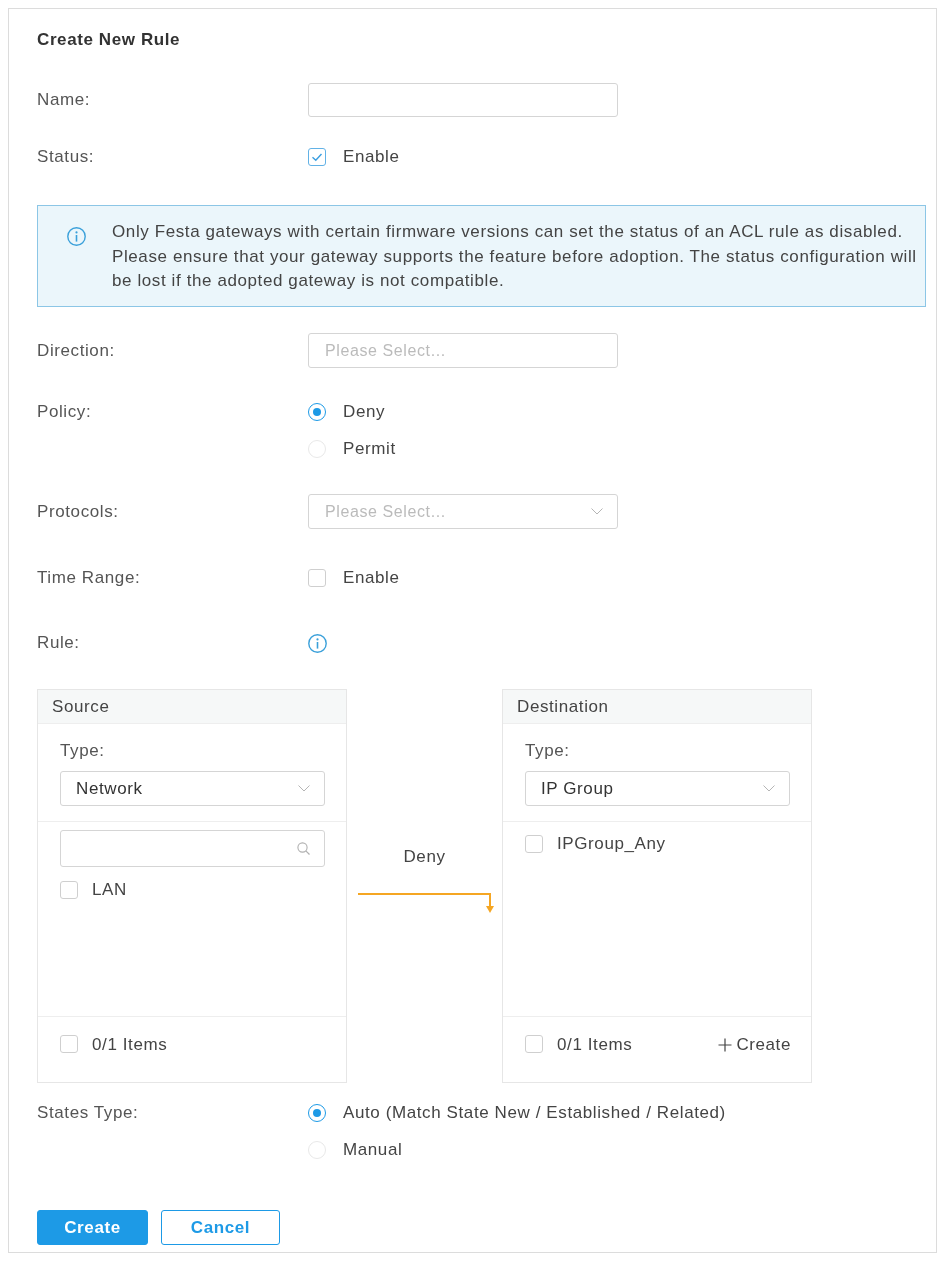  What do you see at coordinates (303, 848) in the screenshot?
I see `search-icon` at bounding box center [303, 848].